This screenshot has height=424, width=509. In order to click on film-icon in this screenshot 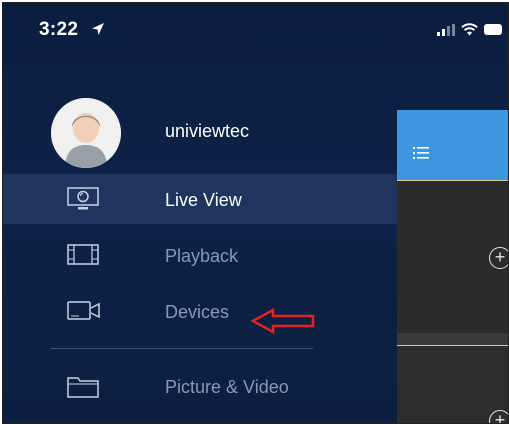, I will do `click(83, 254)`.